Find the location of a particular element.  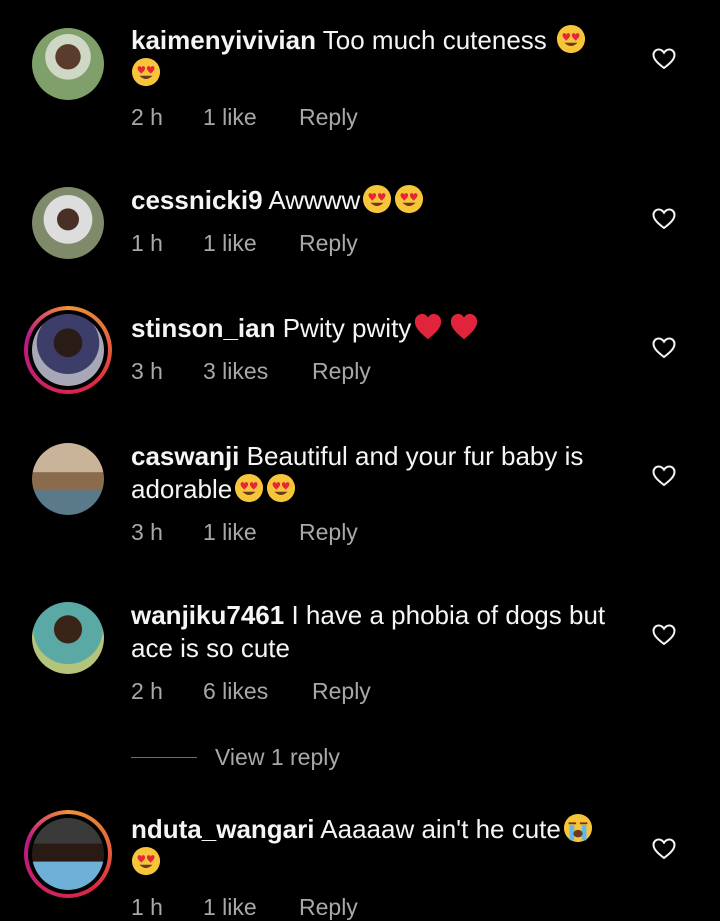

view-replies-button: View 1 reply is located at coordinates (235, 757).